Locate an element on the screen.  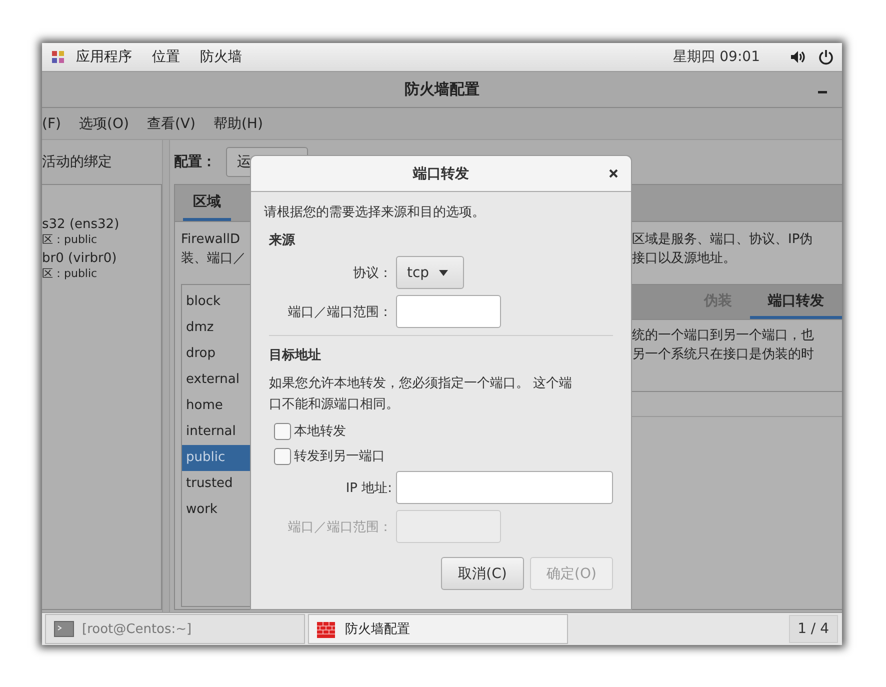
checkbox: 转发到另一端口 is located at coordinates (329, 456).